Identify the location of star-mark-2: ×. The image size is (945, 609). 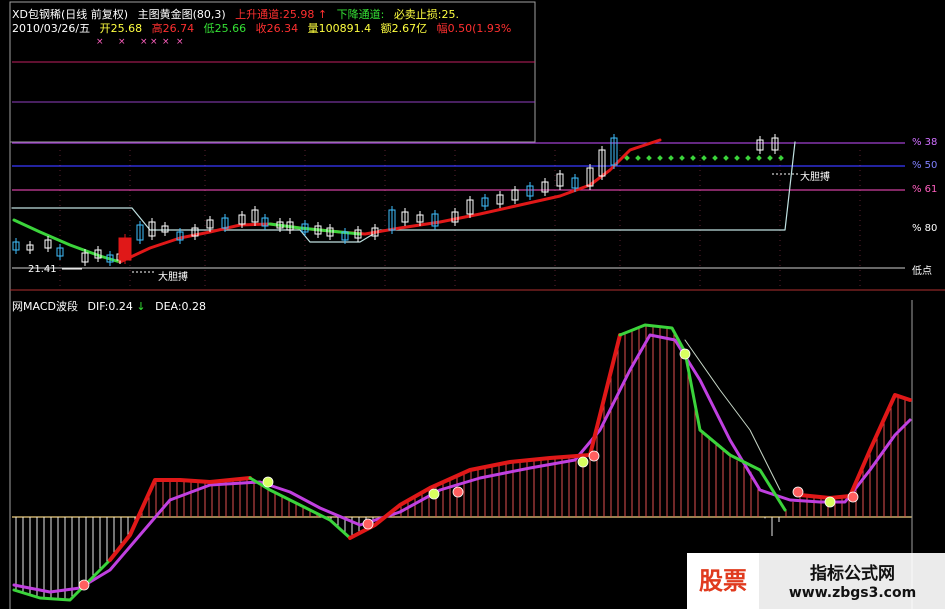
(144, 42).